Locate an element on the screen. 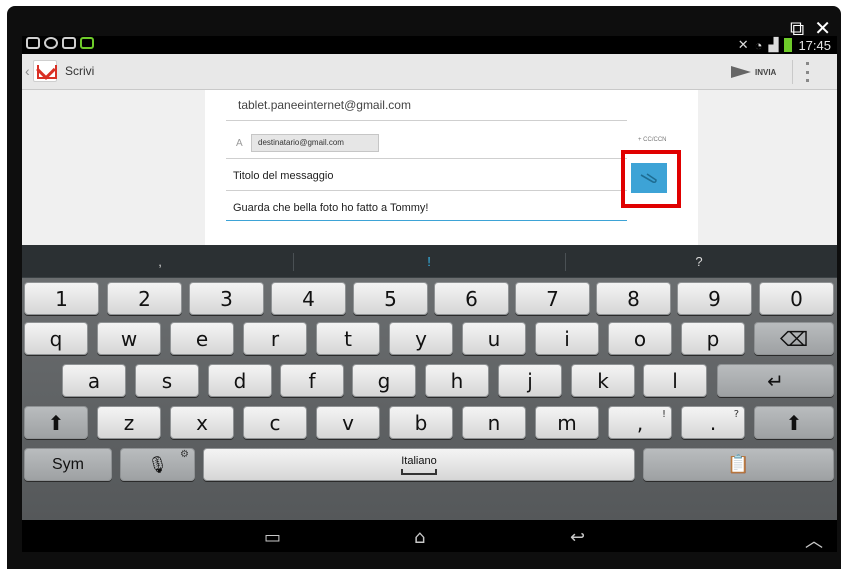  suggestion-question: ? is located at coordinates (699, 261).